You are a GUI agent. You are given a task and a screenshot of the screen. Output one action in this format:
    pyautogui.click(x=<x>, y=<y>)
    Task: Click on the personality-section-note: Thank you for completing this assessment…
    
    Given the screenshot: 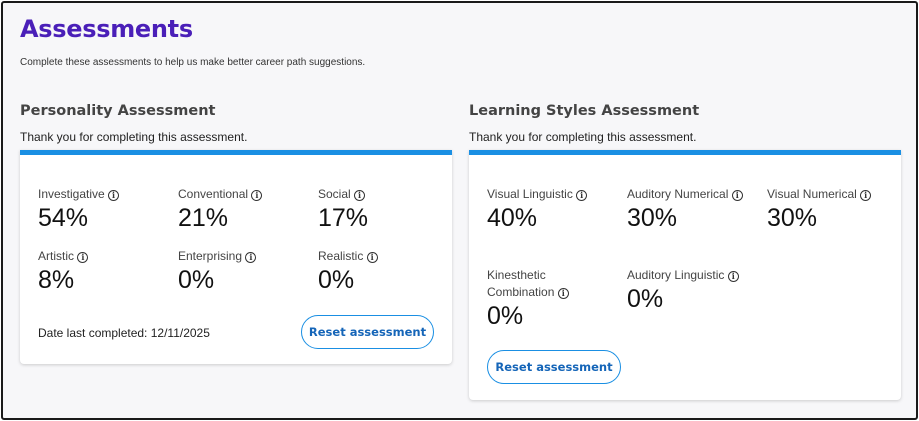 What is the action you would take?
    pyautogui.click(x=134, y=137)
    